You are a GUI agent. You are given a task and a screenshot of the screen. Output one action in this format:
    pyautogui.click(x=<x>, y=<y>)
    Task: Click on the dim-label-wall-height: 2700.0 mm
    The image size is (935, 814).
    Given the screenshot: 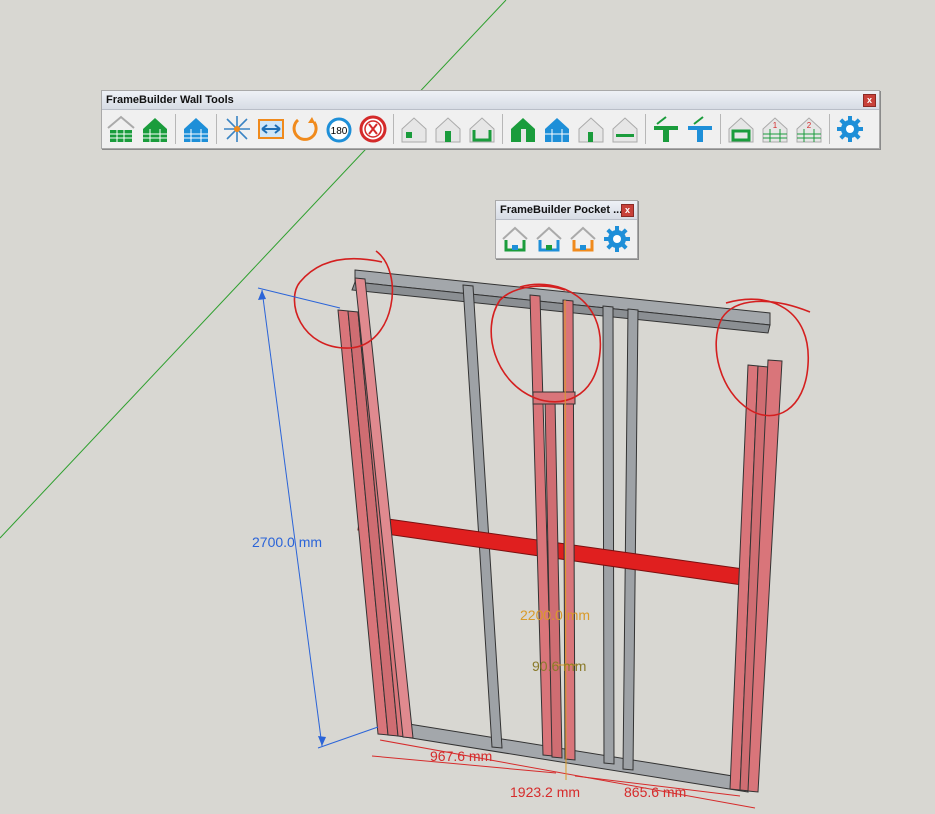 What is the action you would take?
    pyautogui.click(x=287, y=542)
    